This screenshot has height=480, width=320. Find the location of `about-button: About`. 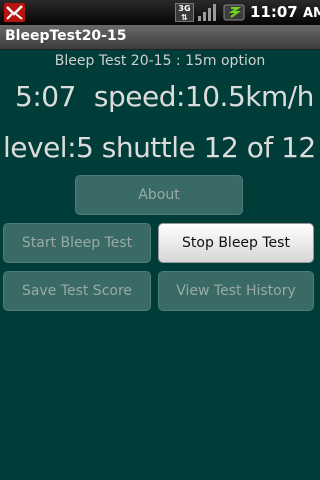

about-button: About is located at coordinates (159, 195).